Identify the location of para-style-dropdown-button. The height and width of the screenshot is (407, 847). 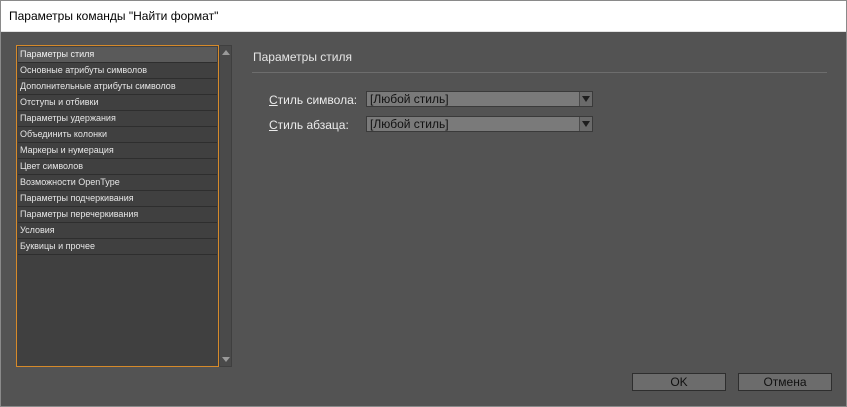
(585, 124).